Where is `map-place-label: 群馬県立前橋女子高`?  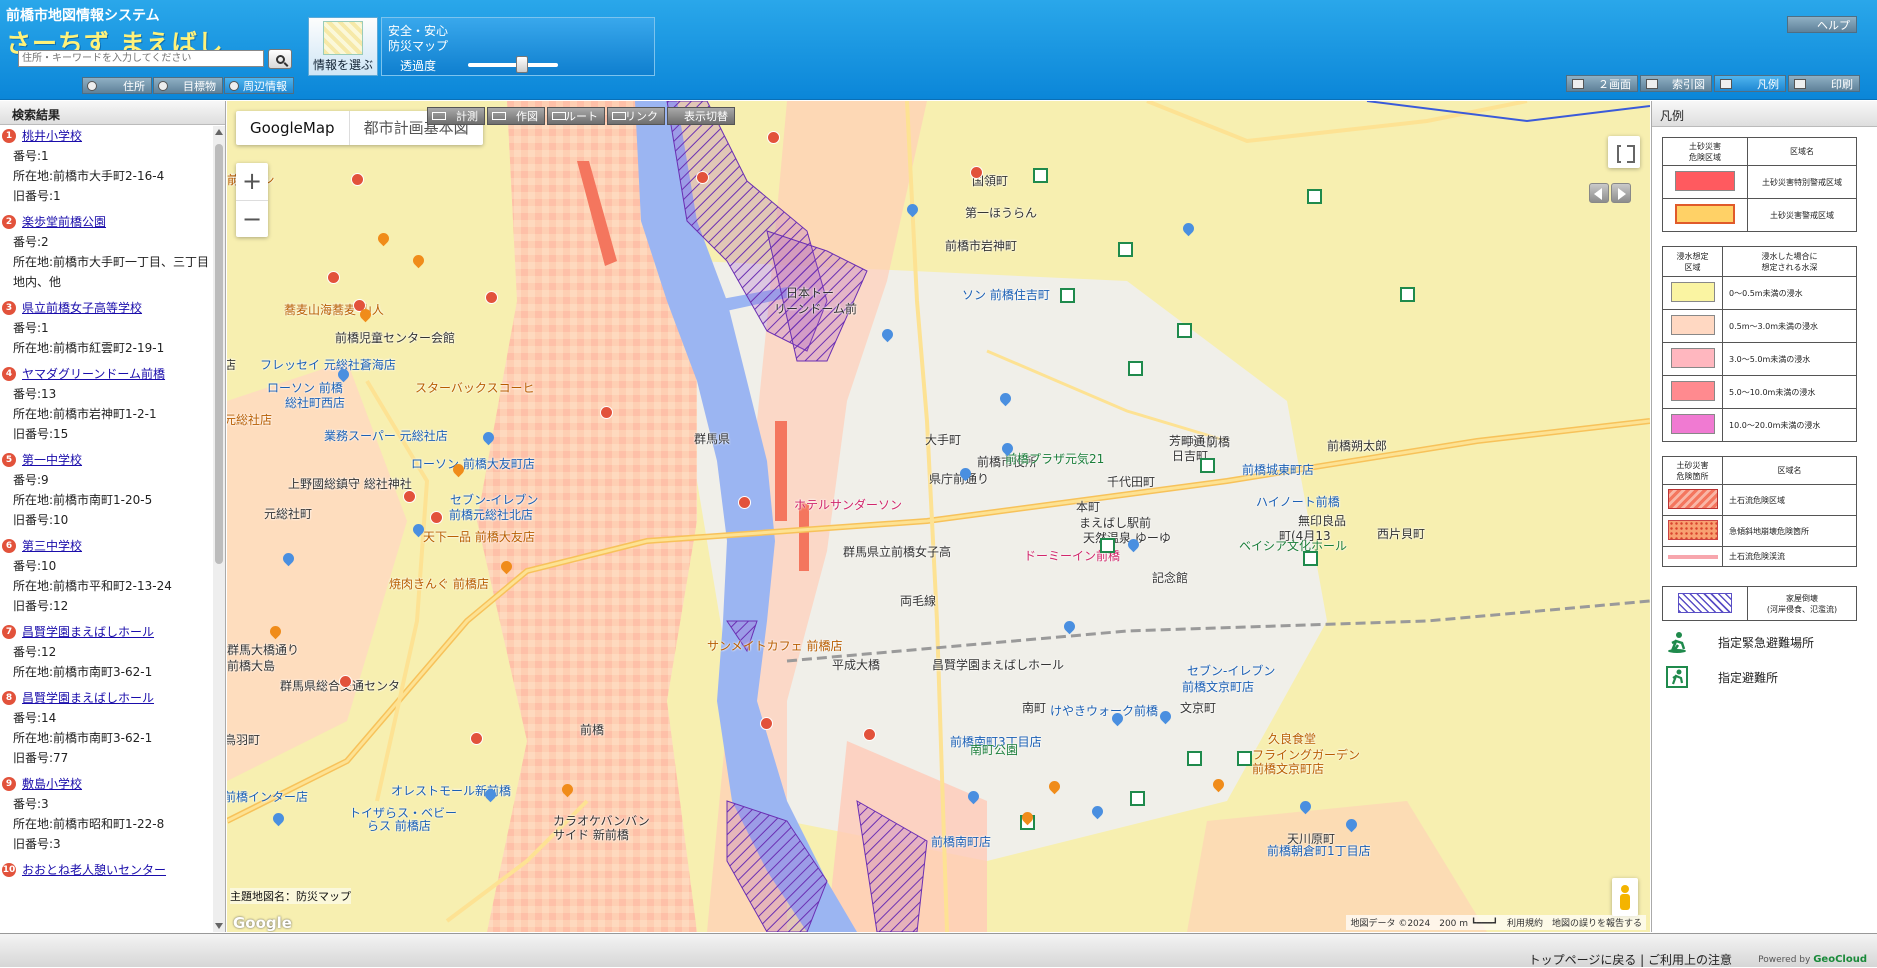 map-place-label: 群馬県立前橋女子高 is located at coordinates (897, 552).